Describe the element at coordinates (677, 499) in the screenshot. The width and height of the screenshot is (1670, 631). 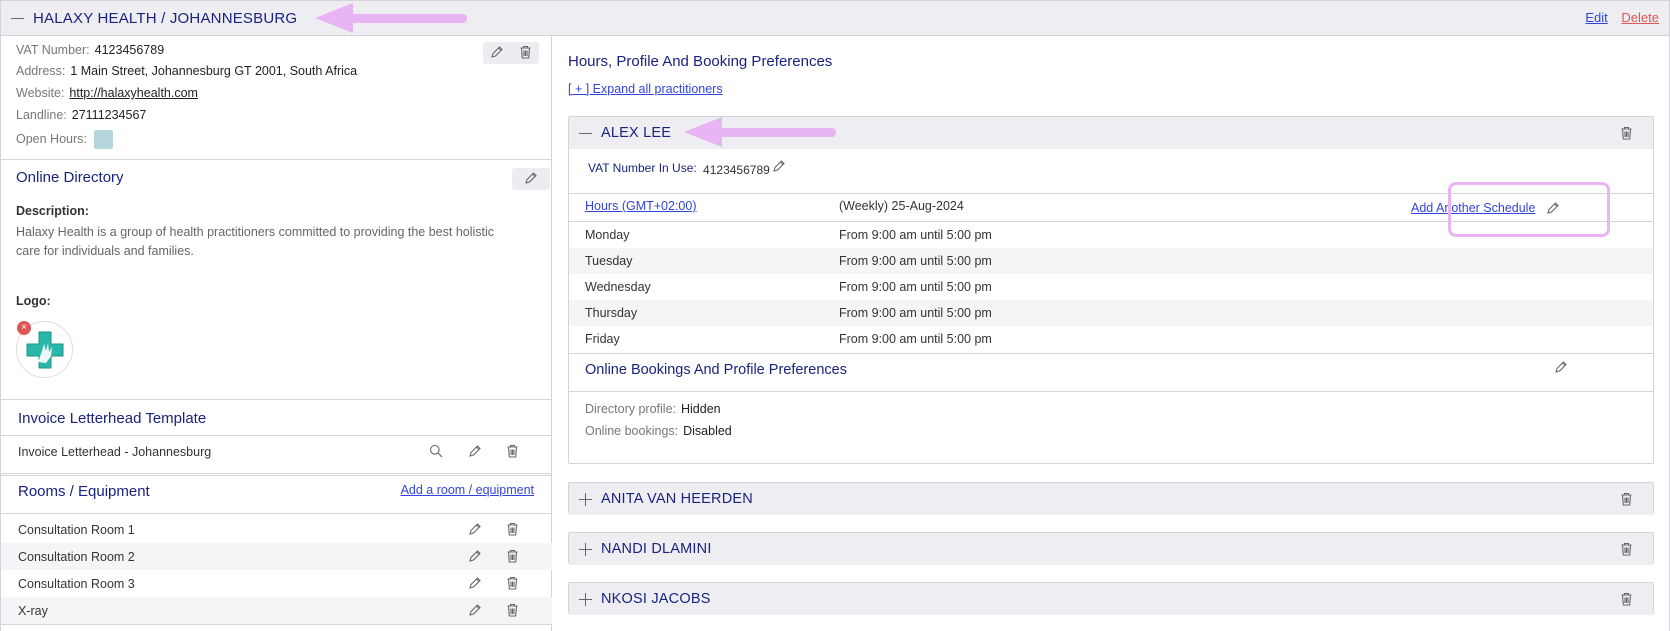
I see `practitioner-name: ANITA VAN HEERDEN` at that location.